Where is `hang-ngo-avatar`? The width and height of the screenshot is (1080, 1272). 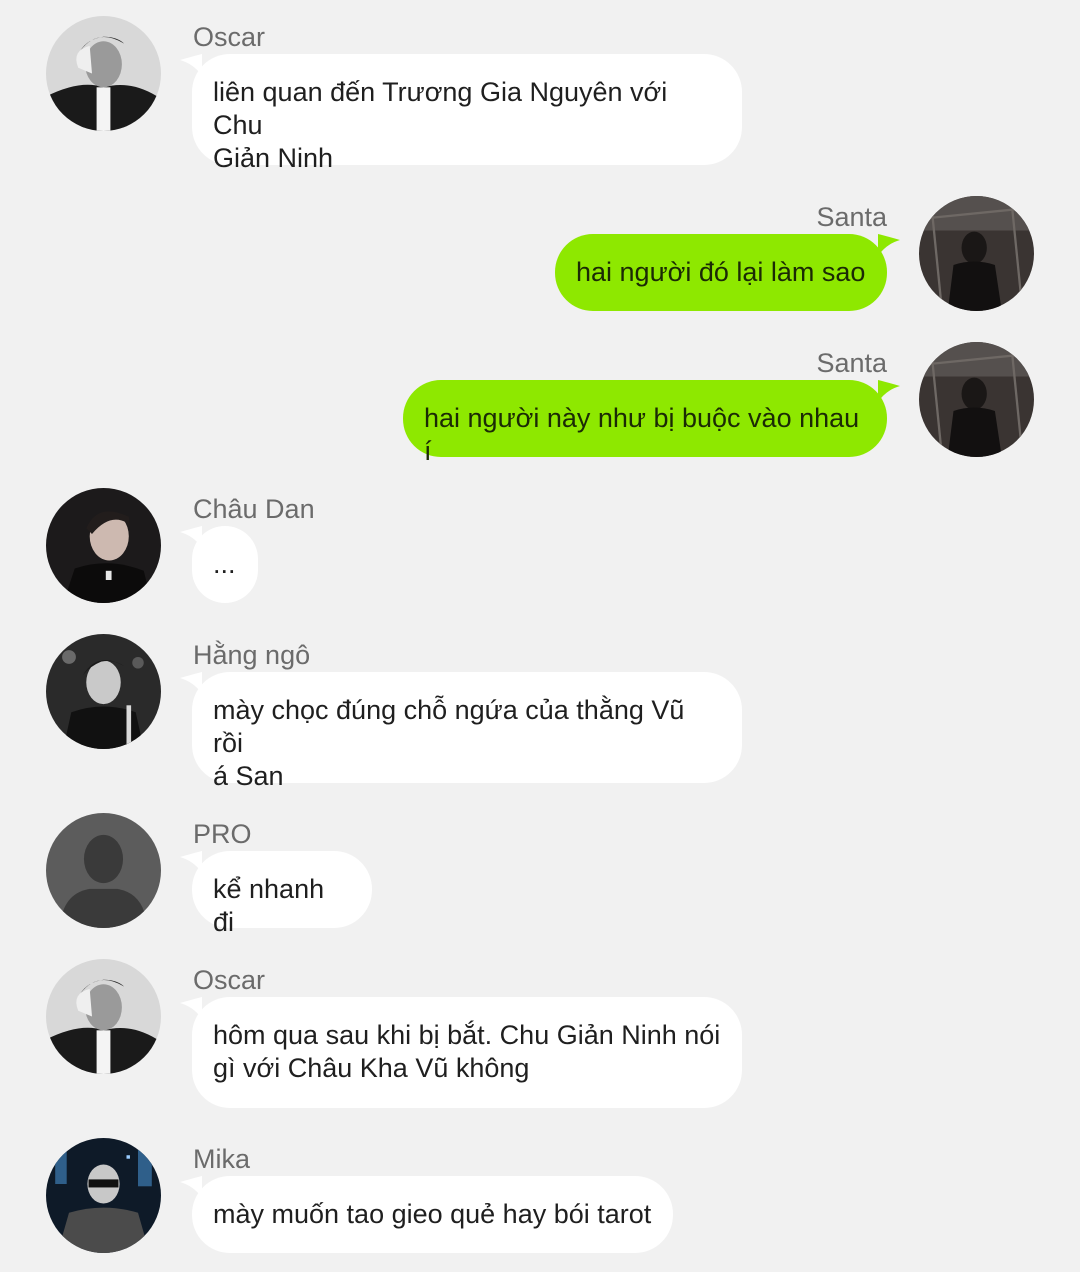 hang-ngo-avatar is located at coordinates (103, 691).